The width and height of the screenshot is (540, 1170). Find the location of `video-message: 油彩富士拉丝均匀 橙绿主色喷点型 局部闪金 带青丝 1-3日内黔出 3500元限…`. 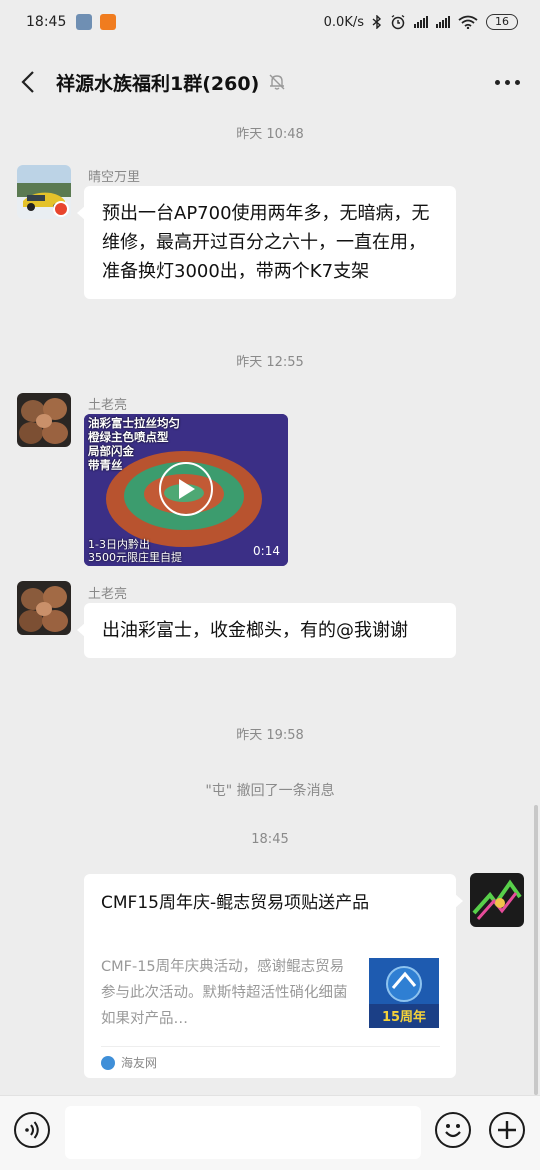

video-message: 油彩富士拉丝均匀 橙绿主色喷点型 局部闪金 带青丝 1-3日内黔出 3500元限… is located at coordinates (186, 490).